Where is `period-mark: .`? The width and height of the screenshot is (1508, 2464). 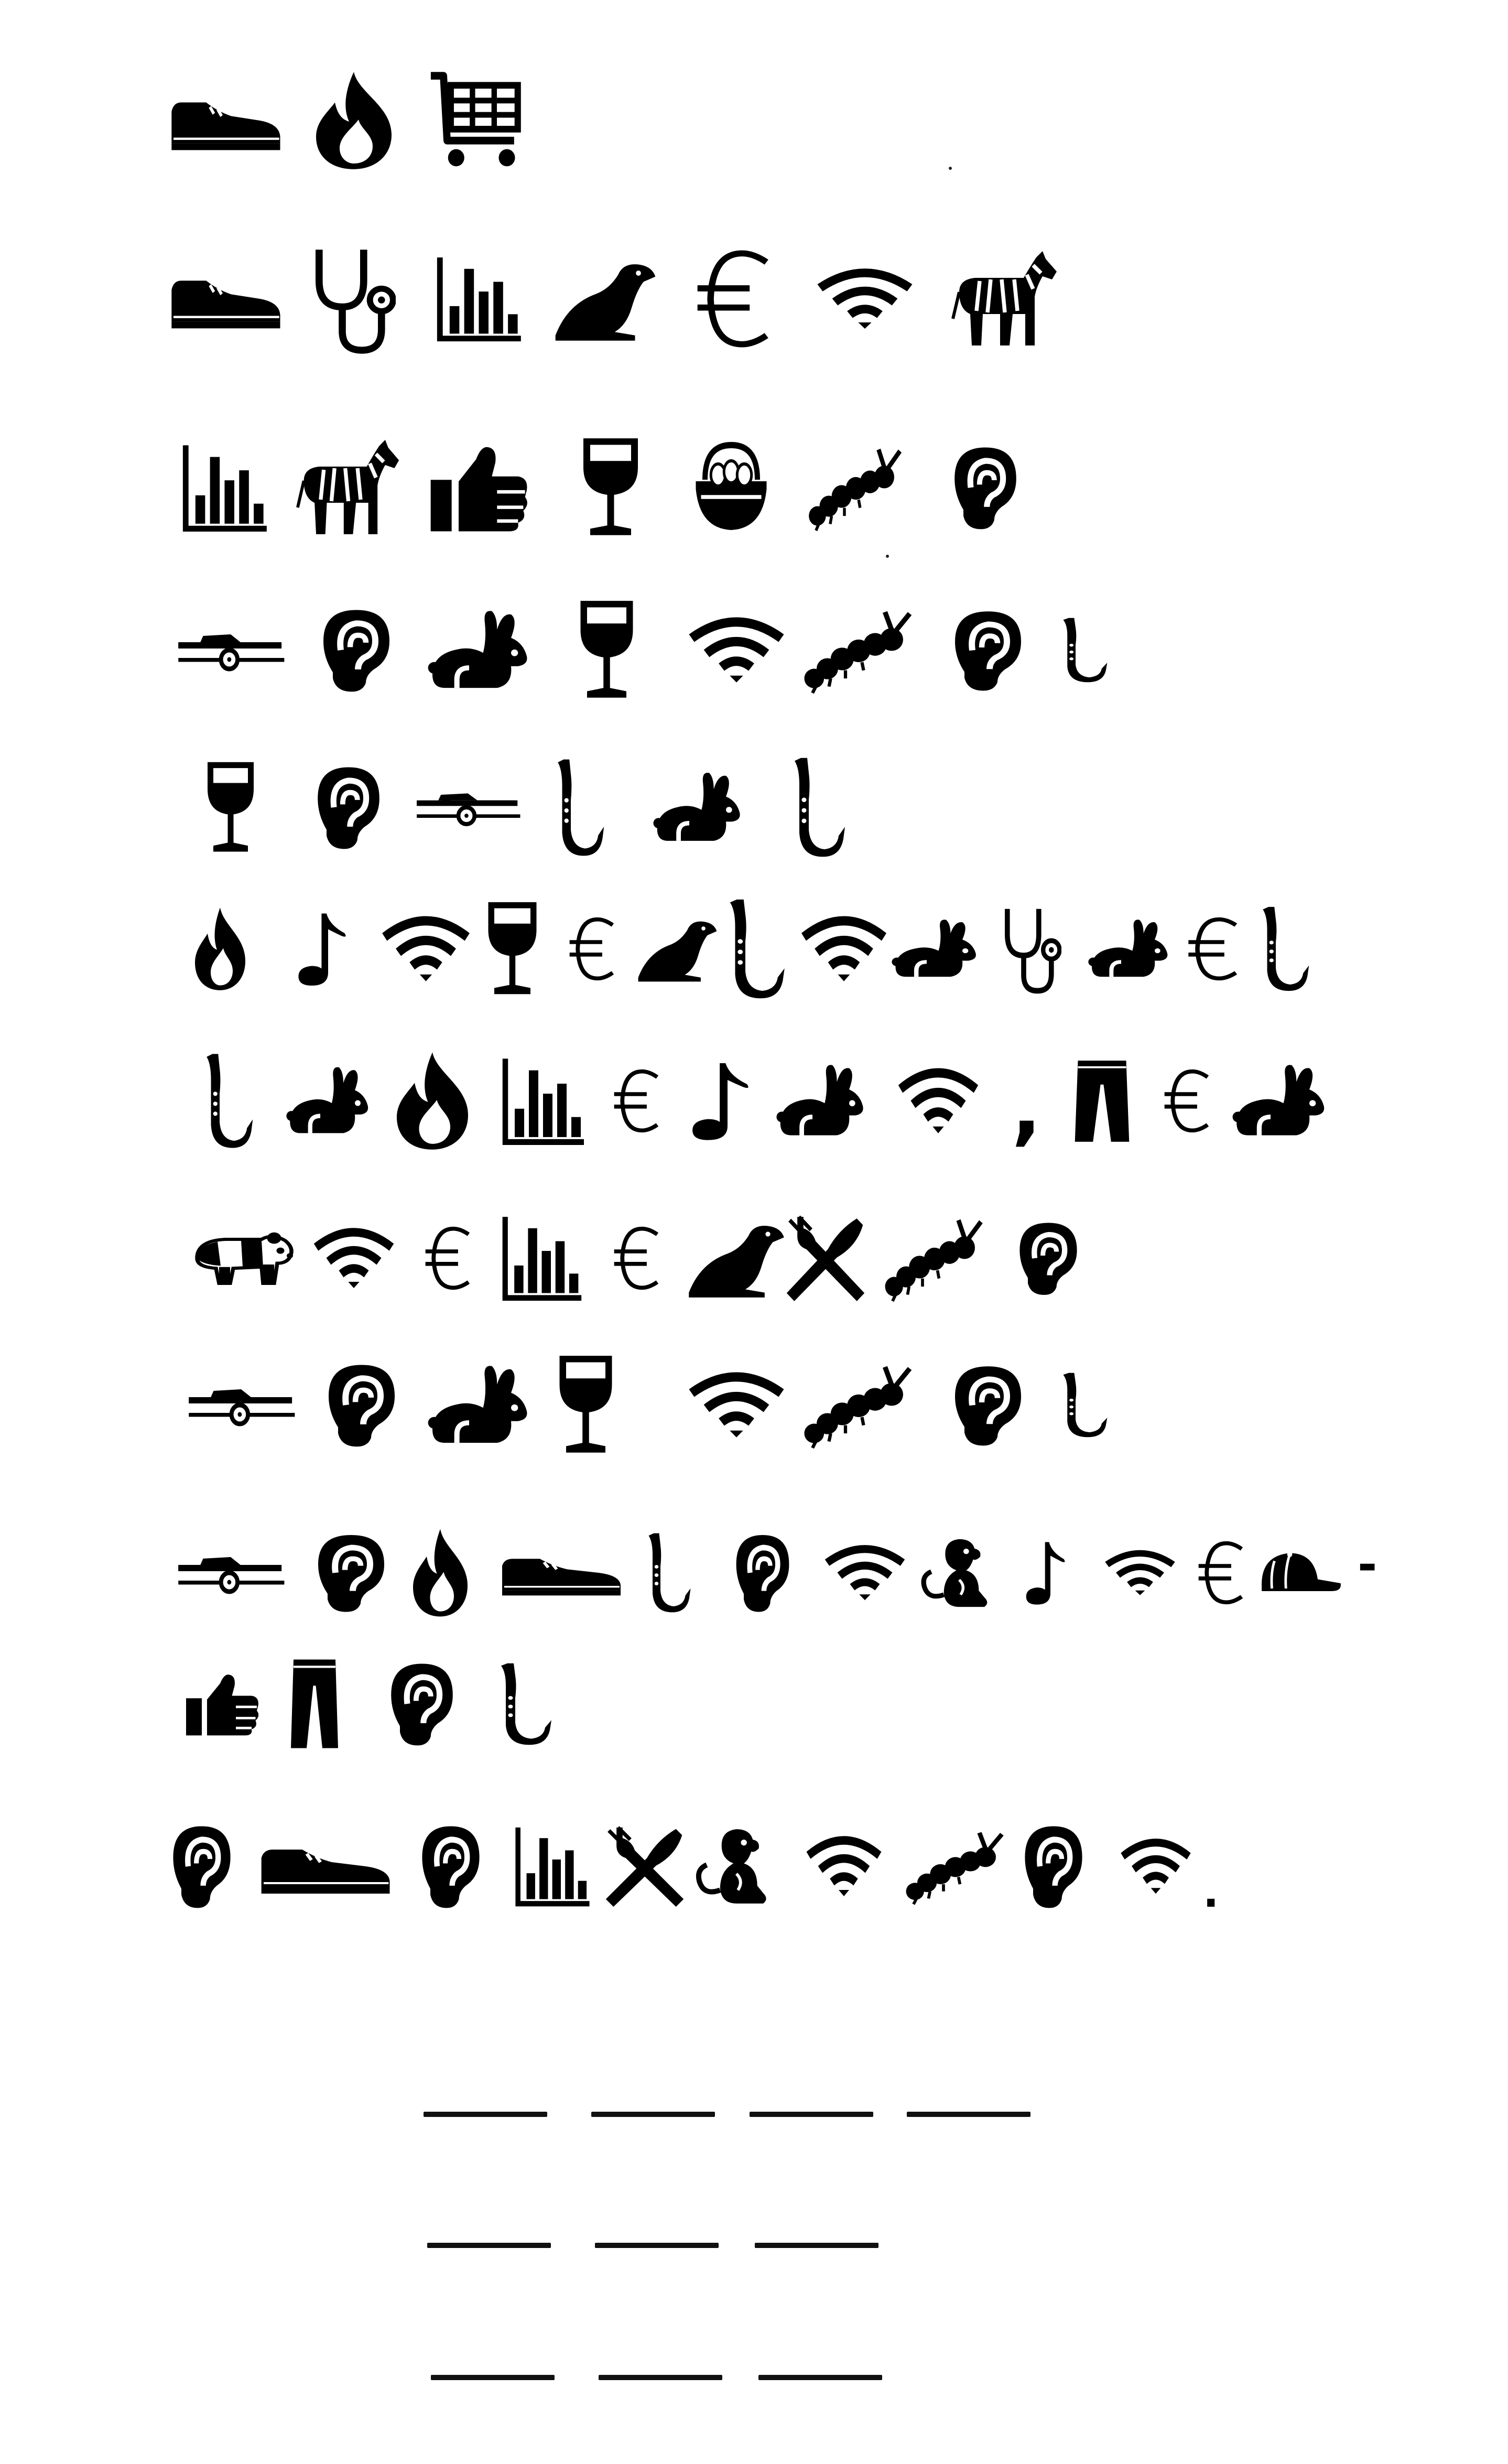
period-mark: . is located at coordinates (1211, 1892).